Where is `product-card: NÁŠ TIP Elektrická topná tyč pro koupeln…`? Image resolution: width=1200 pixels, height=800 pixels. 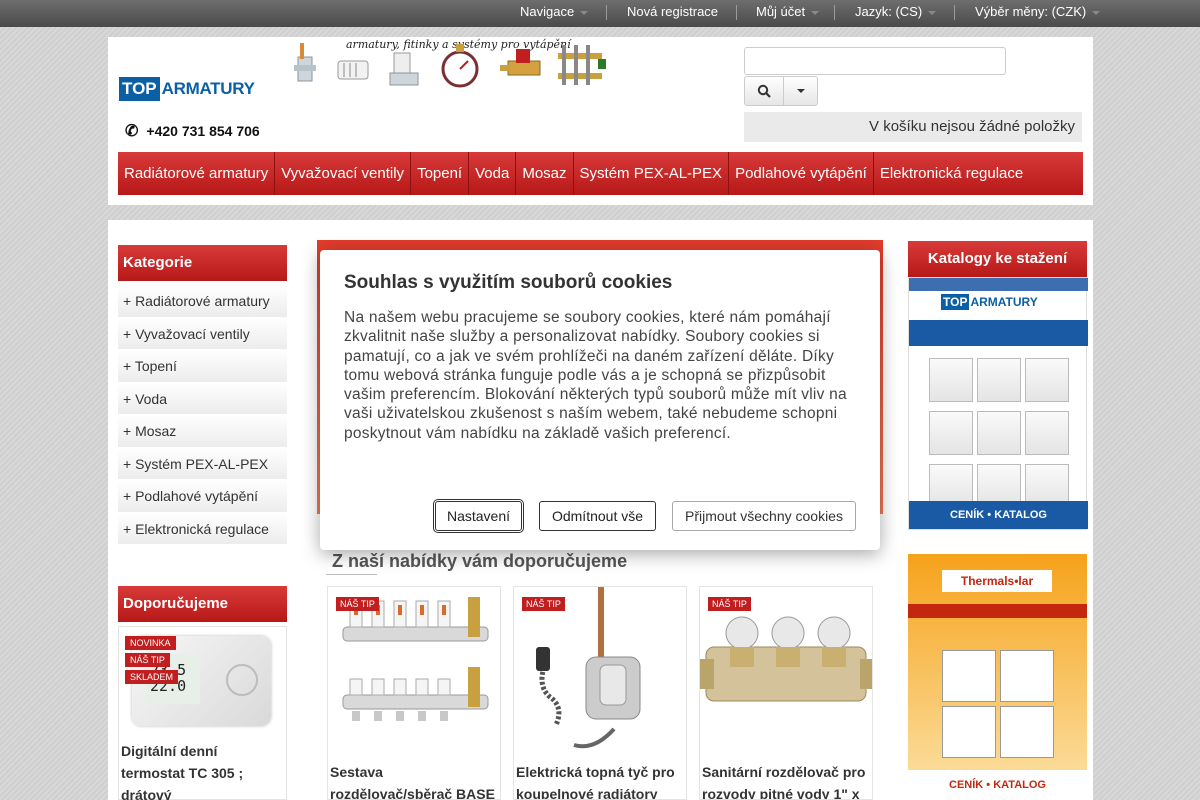
product-card: NÁŠ TIP Elektrická topná tyč pro koupeln… is located at coordinates (600, 693).